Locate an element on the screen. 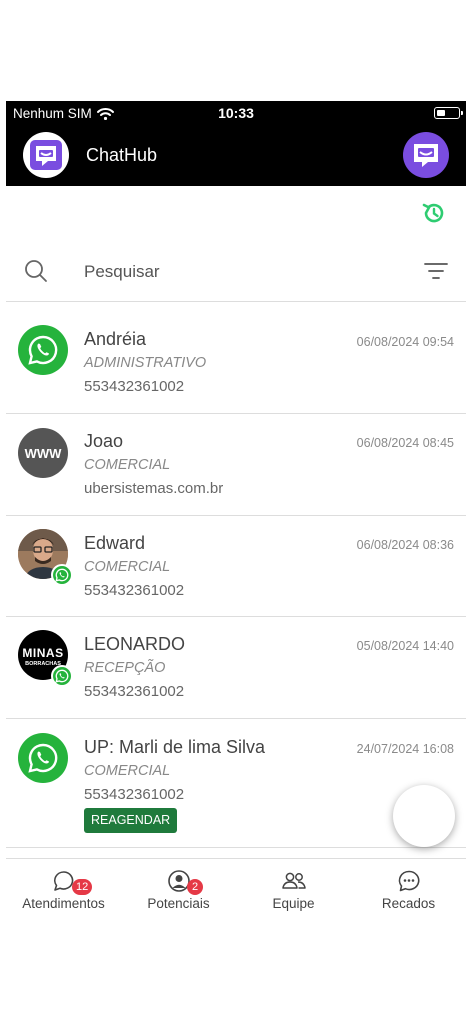 This screenshot has width=472, height=1024. timestamp: 06/08/2024 09:54 is located at coordinates (405, 342).